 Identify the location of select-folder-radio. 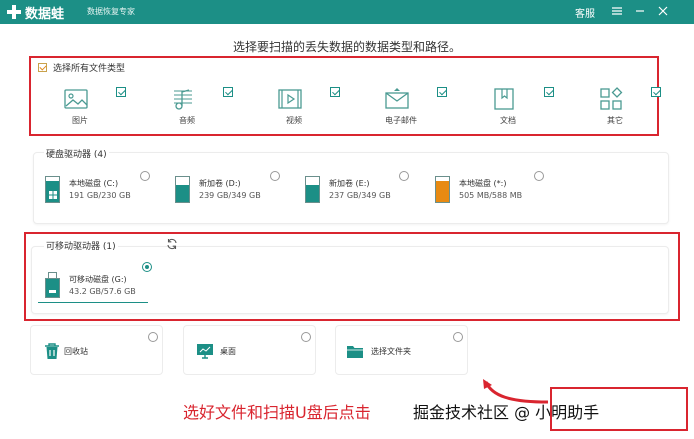
(458, 337).